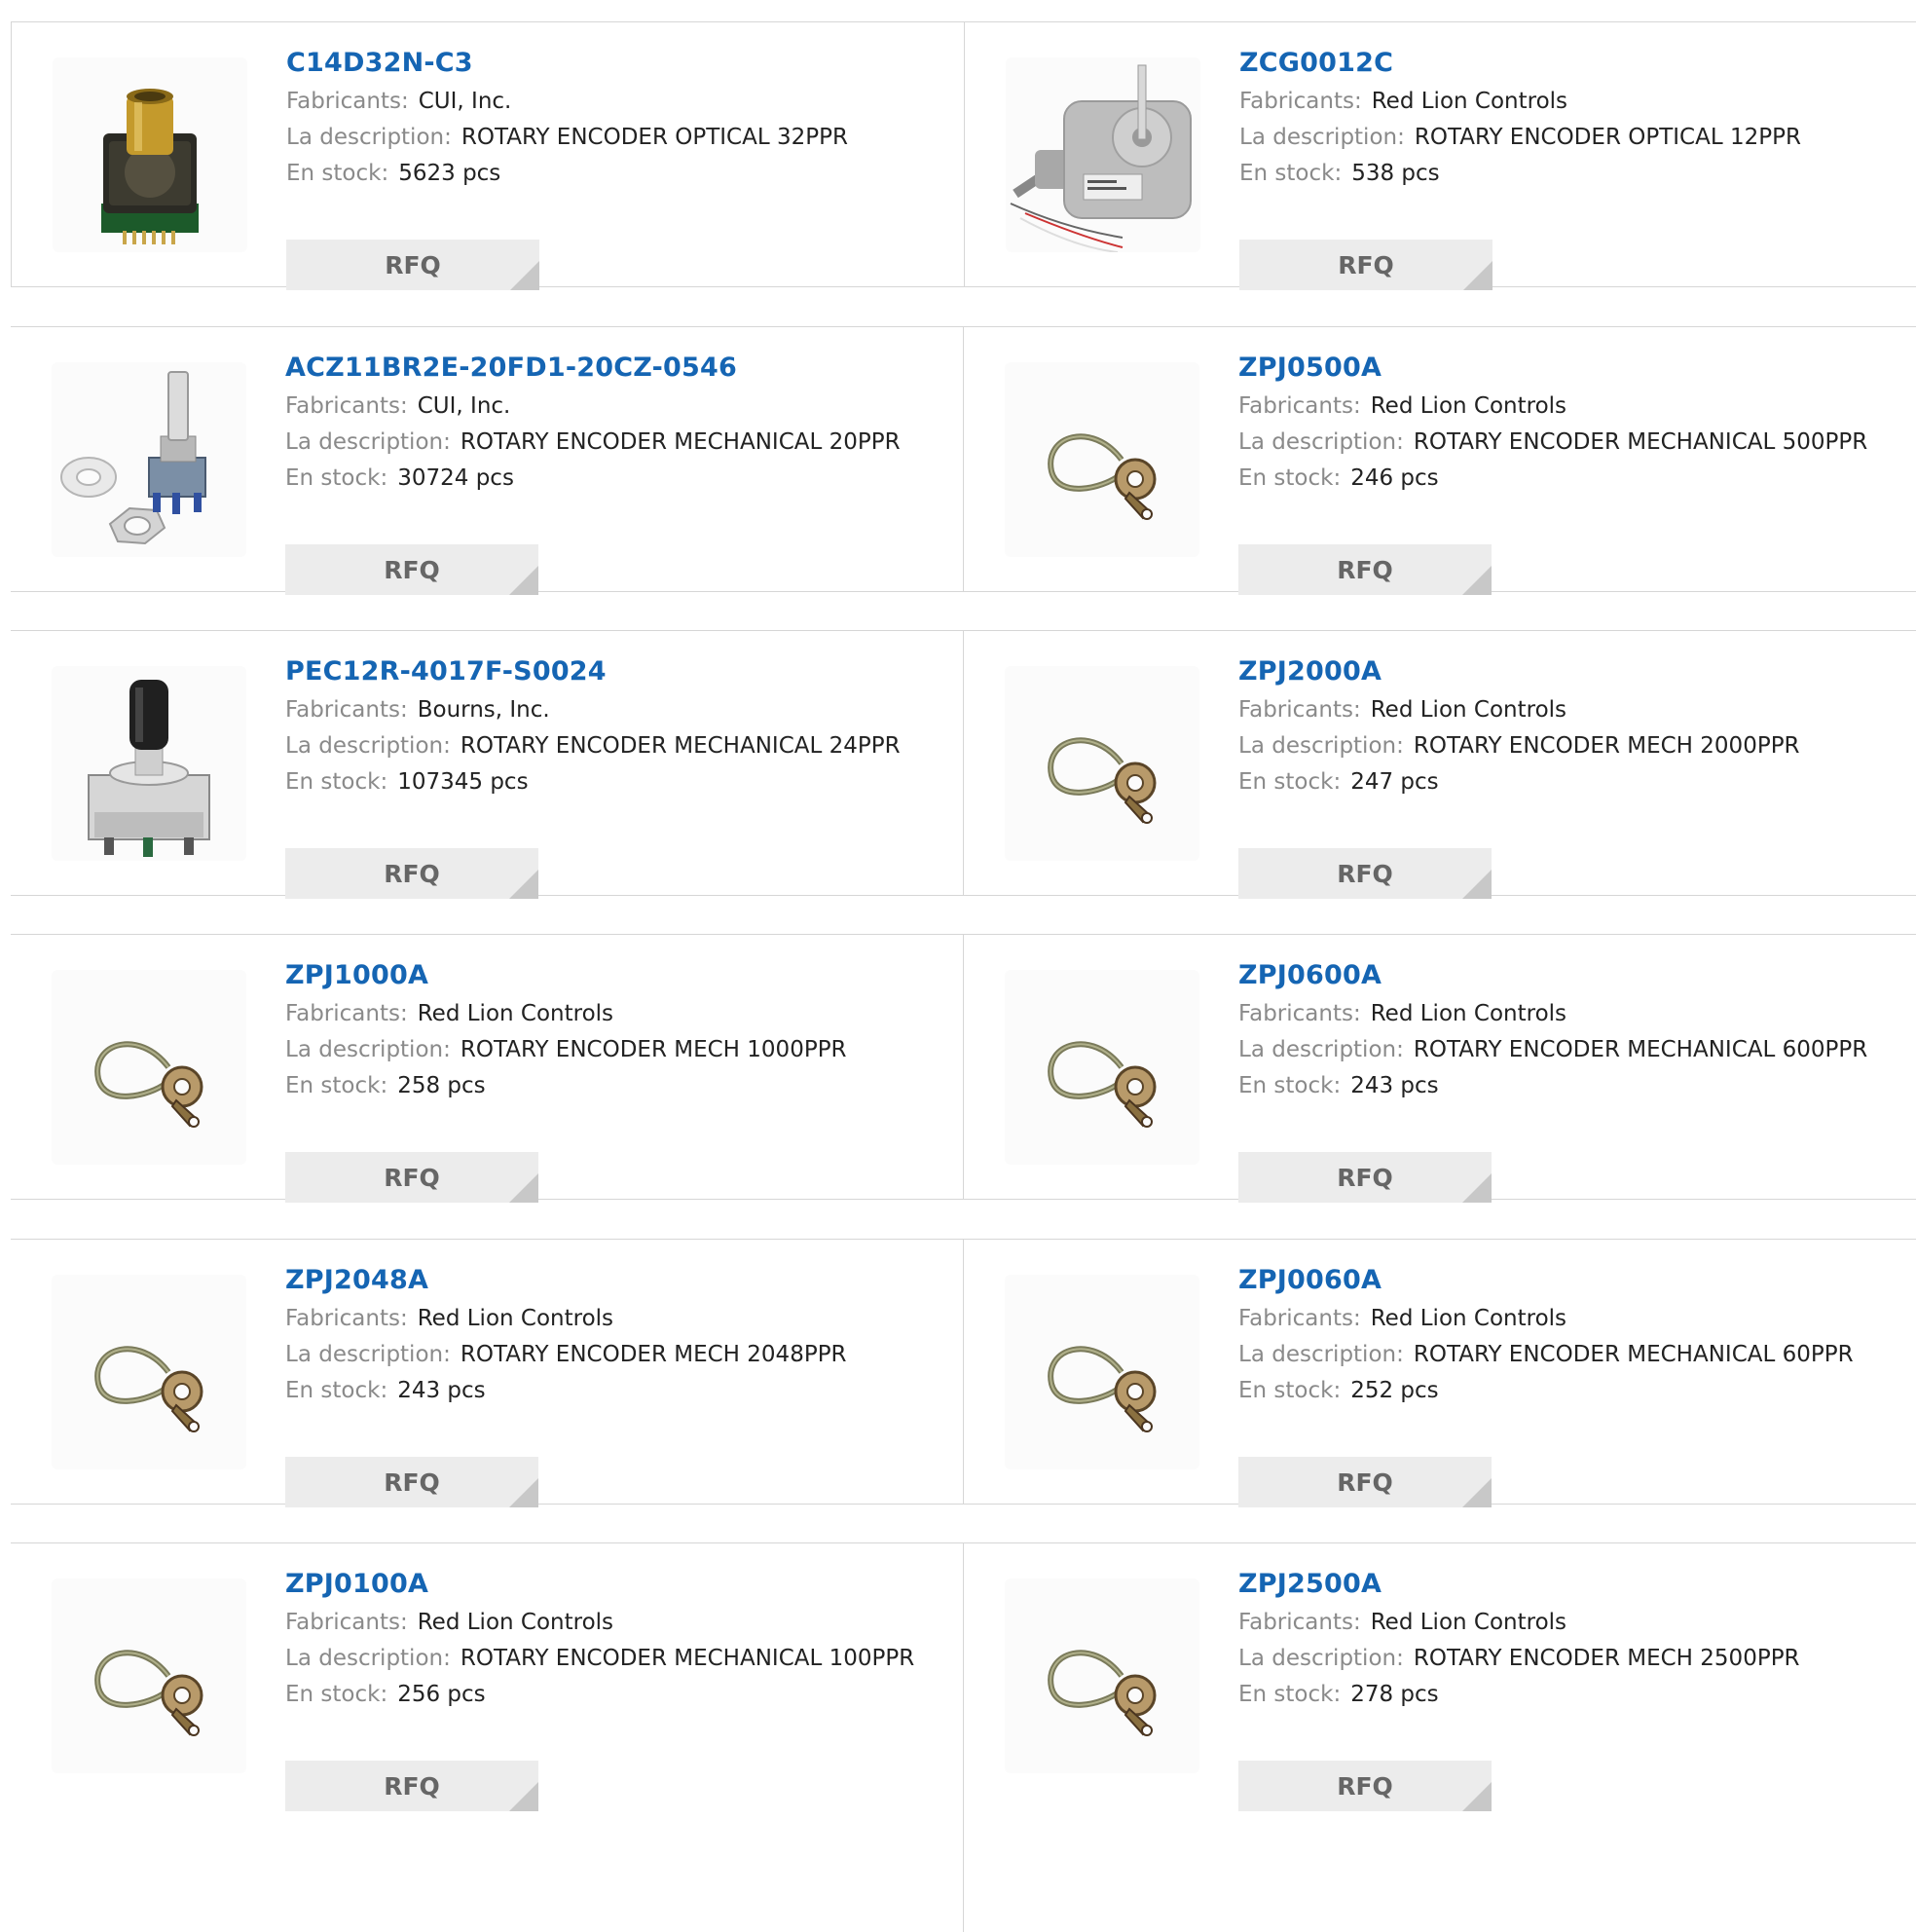 The image size is (1916, 1932). What do you see at coordinates (150, 154) in the screenshot?
I see `panel-encoder-brass-icon` at bounding box center [150, 154].